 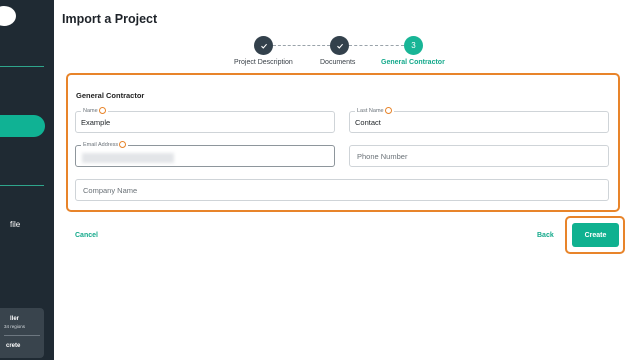 I want to click on sidebar: file ller 34 regions crete, so click(x=27, y=180).